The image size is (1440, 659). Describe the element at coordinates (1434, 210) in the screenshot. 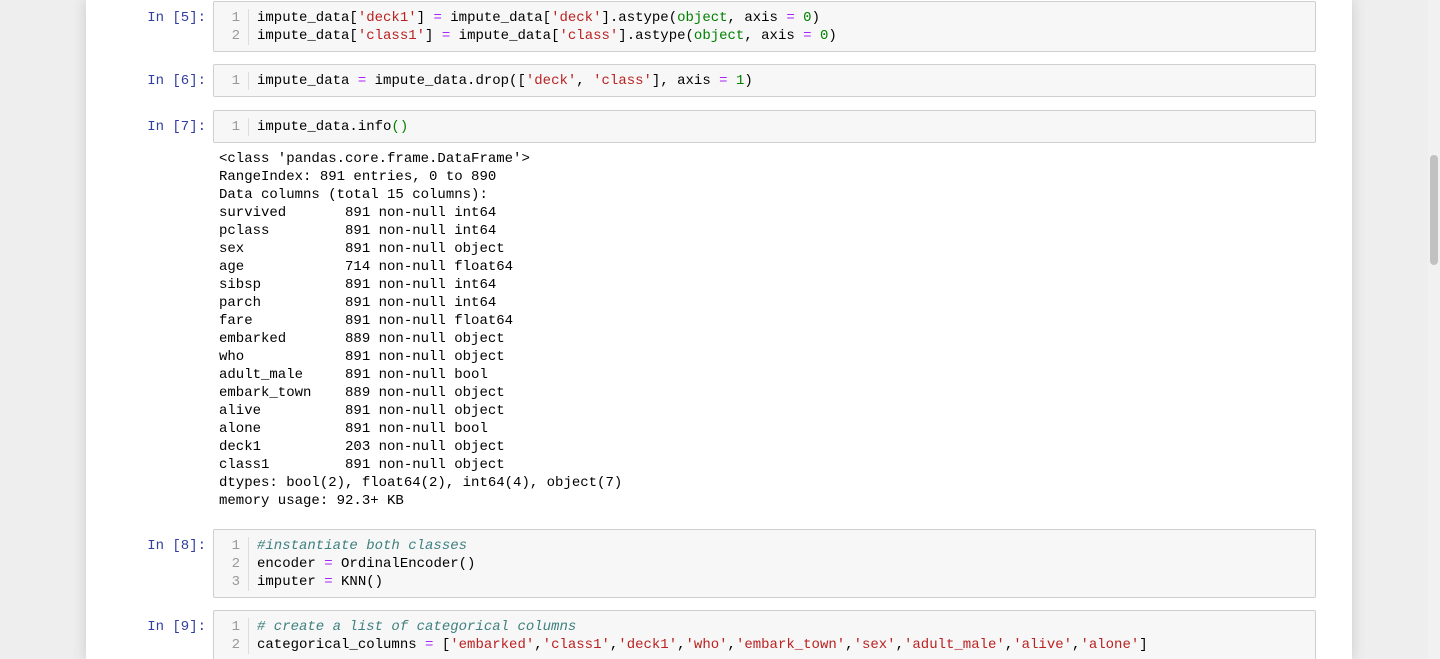

I see `scrollbar-thumb` at that location.